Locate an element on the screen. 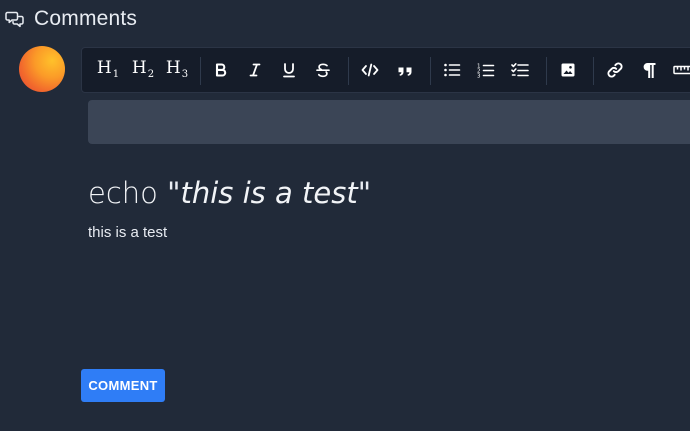  editor-heading: echo "this is a test" is located at coordinates (388, 193).